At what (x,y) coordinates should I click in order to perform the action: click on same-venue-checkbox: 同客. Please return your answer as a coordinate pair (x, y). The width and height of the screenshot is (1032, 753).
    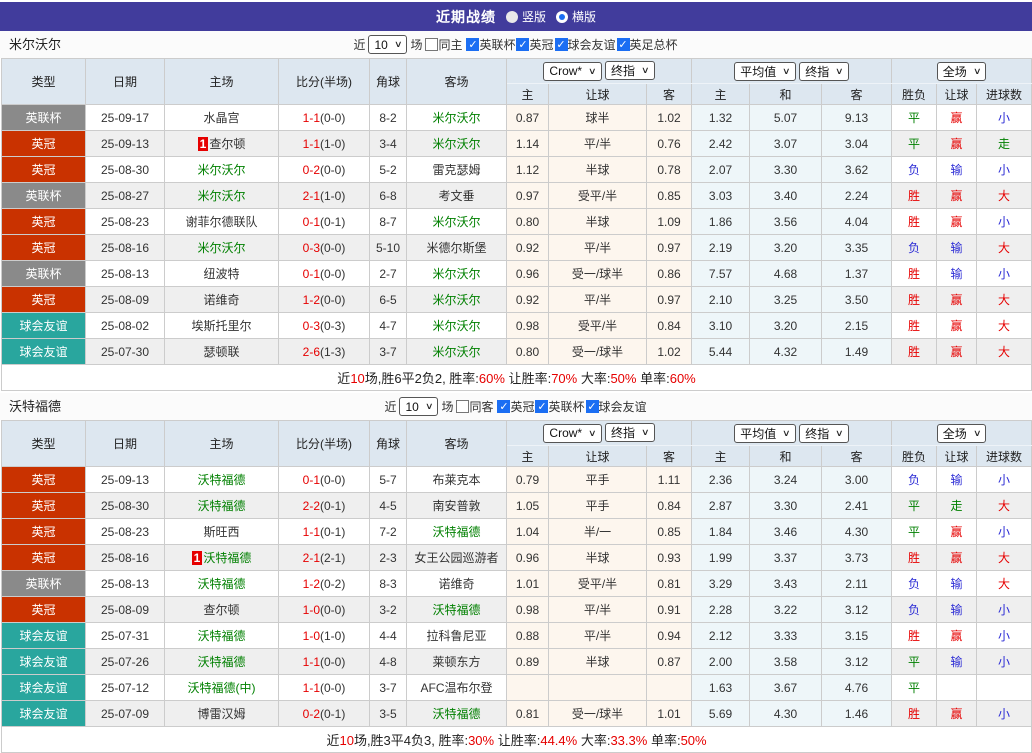
    Looking at the image, I should click on (474, 406).